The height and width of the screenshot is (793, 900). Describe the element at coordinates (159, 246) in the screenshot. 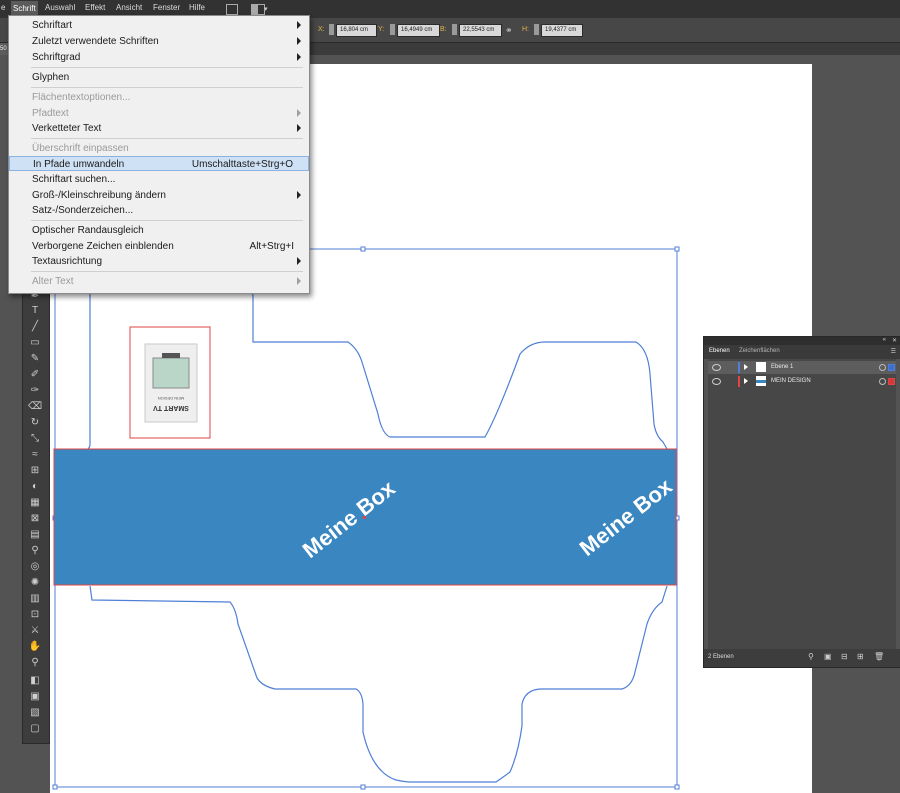

I see `menu-item-verborgene-zeichen: Verborgene Zeichen einblenden Alt+Strg+I` at that location.